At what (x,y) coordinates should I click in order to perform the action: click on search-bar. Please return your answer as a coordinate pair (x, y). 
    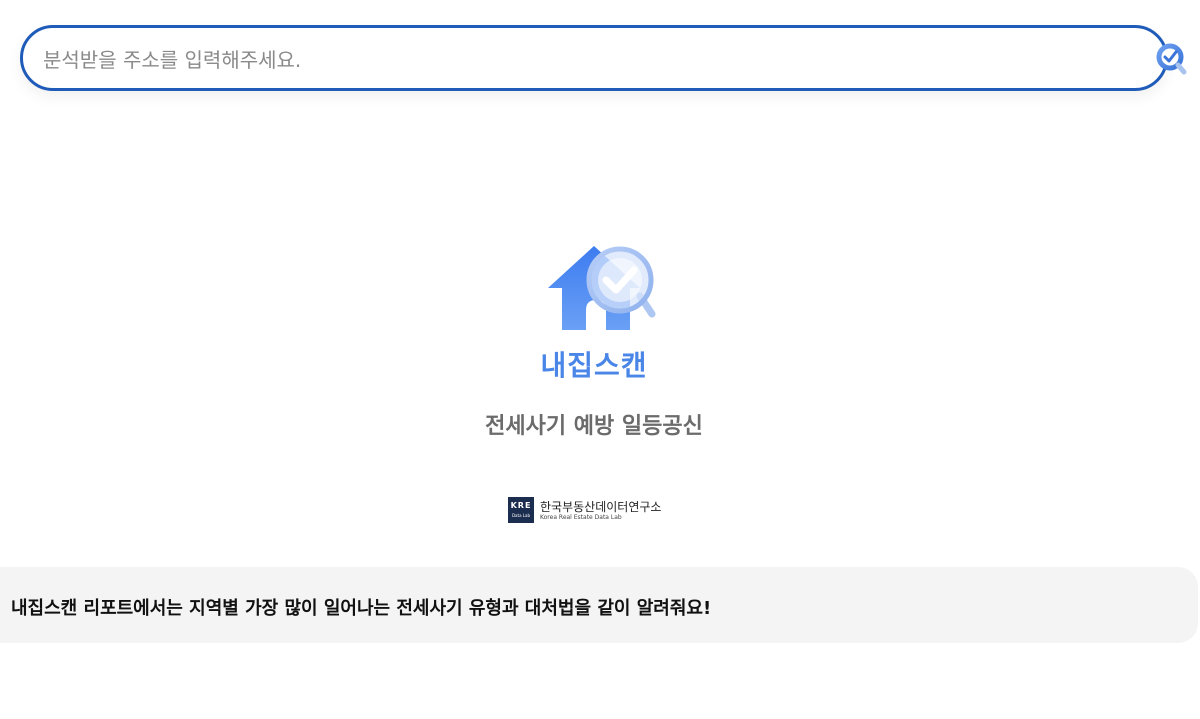
    Looking at the image, I should click on (594, 58).